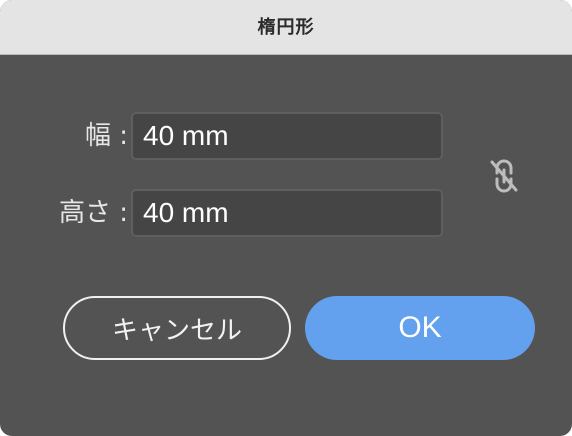 This screenshot has height=436, width=572. I want to click on dialog-title: 楕円形, so click(286, 27).